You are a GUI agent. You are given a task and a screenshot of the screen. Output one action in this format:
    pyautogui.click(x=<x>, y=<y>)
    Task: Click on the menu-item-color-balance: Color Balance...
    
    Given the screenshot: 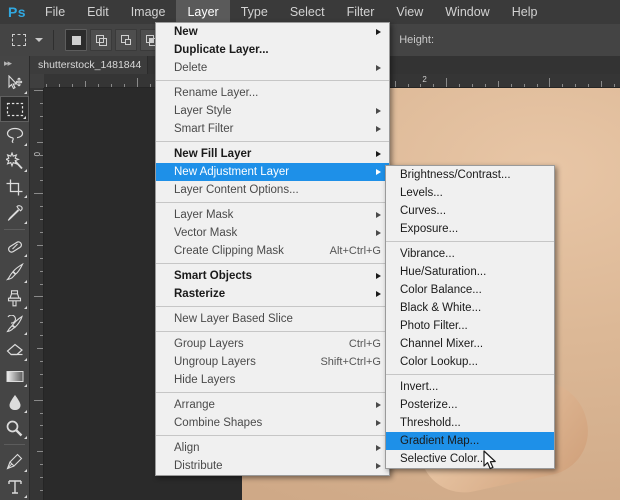 What is the action you would take?
    pyautogui.click(x=470, y=290)
    